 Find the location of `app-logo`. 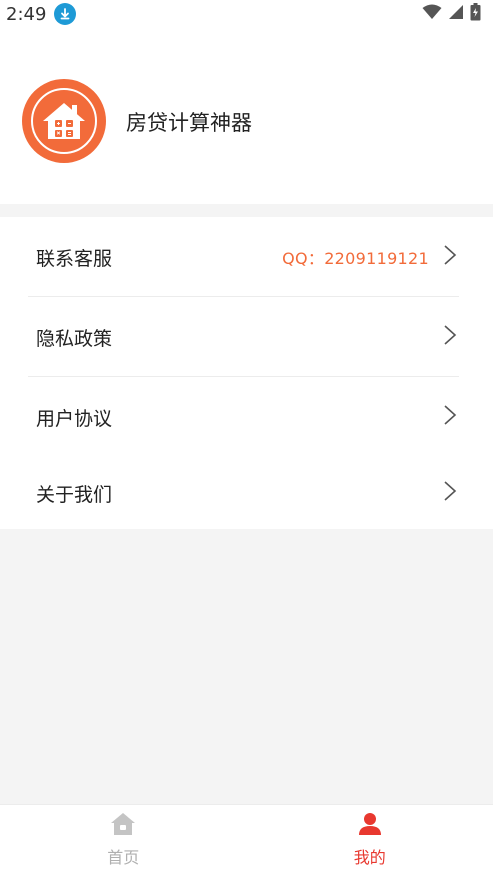

app-logo is located at coordinates (64, 121).